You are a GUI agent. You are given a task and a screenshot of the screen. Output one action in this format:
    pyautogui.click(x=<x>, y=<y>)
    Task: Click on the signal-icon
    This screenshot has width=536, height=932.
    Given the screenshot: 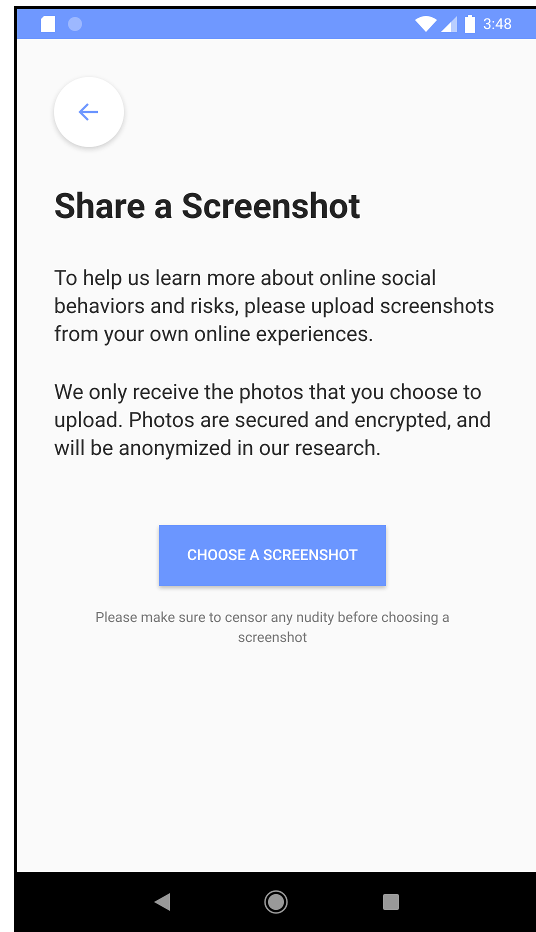 What is the action you would take?
    pyautogui.click(x=449, y=24)
    